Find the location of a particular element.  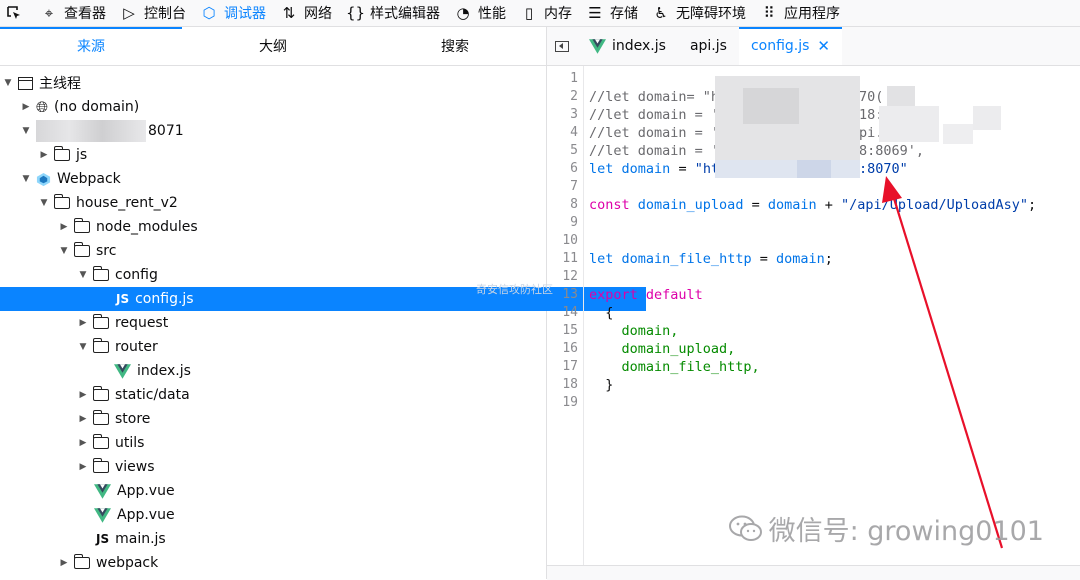

line-number: 1 is located at coordinates (574, 78).